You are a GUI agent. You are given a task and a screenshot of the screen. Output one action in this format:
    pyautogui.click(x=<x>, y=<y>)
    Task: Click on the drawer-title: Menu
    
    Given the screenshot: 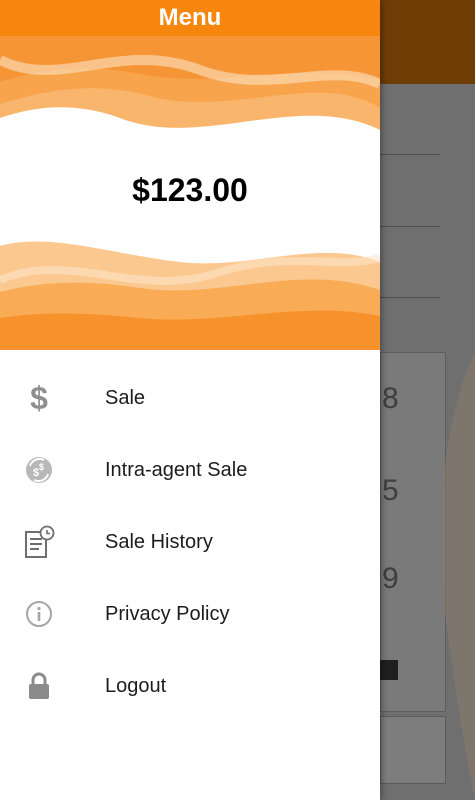 What is the action you would take?
    pyautogui.click(x=190, y=17)
    